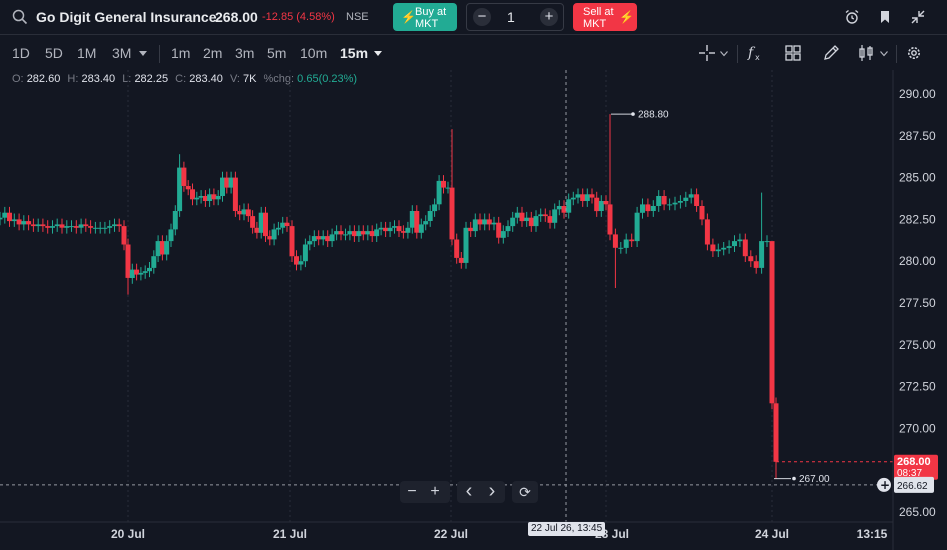 The width and height of the screenshot is (947, 550). I want to click on exchange-label: NSE, so click(357, 17).